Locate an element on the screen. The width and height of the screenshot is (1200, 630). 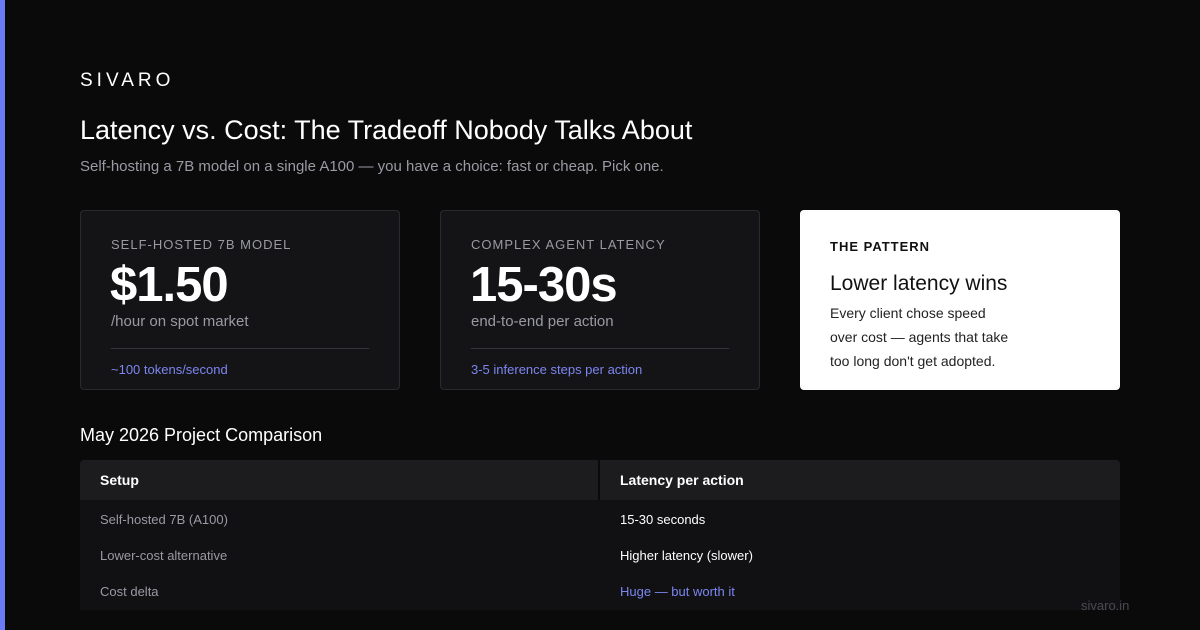
table-row: Cost delta Huge — but worth it is located at coordinates (600, 592).